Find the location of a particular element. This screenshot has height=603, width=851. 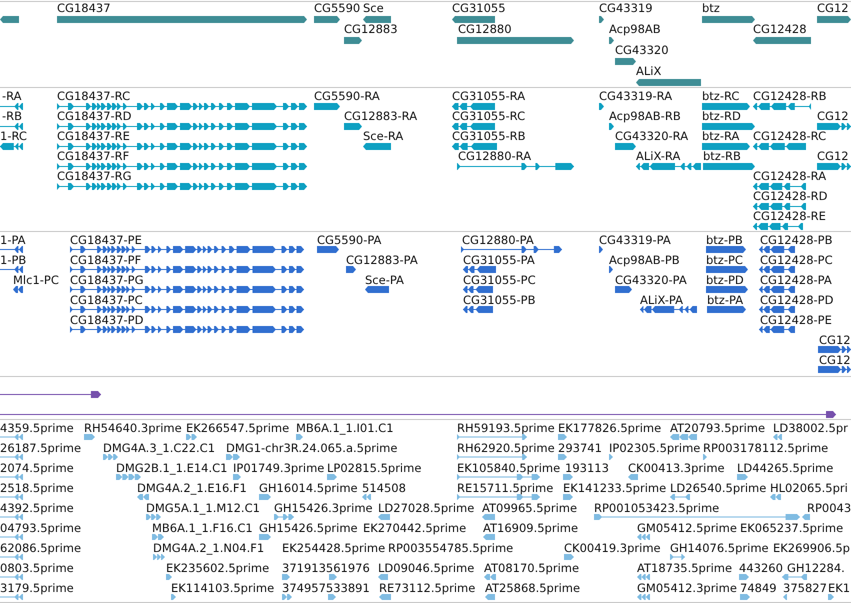

transcript-label: ALiX-RA is located at coordinates (658, 156).